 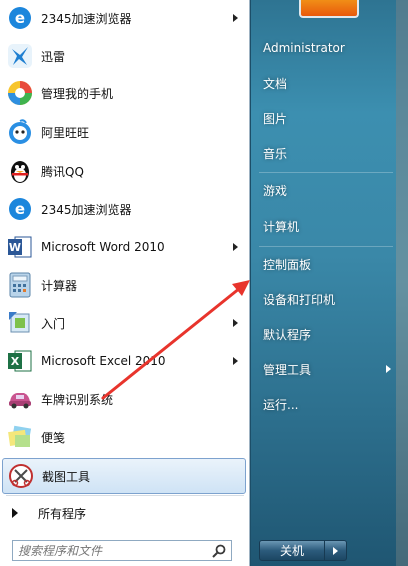 I want to click on snipping-tool-icon, so click(x=21, y=476).